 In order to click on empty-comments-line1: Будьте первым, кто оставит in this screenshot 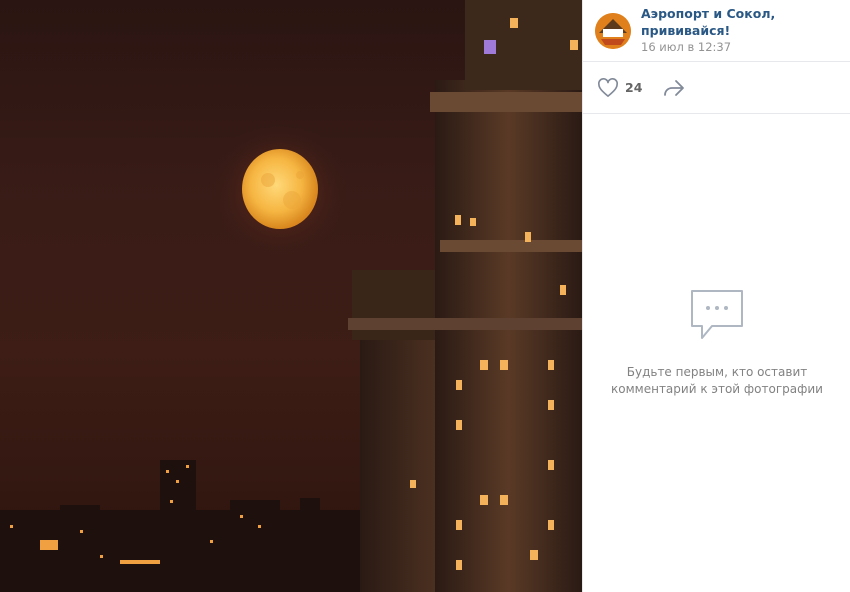, I will do `click(717, 372)`.